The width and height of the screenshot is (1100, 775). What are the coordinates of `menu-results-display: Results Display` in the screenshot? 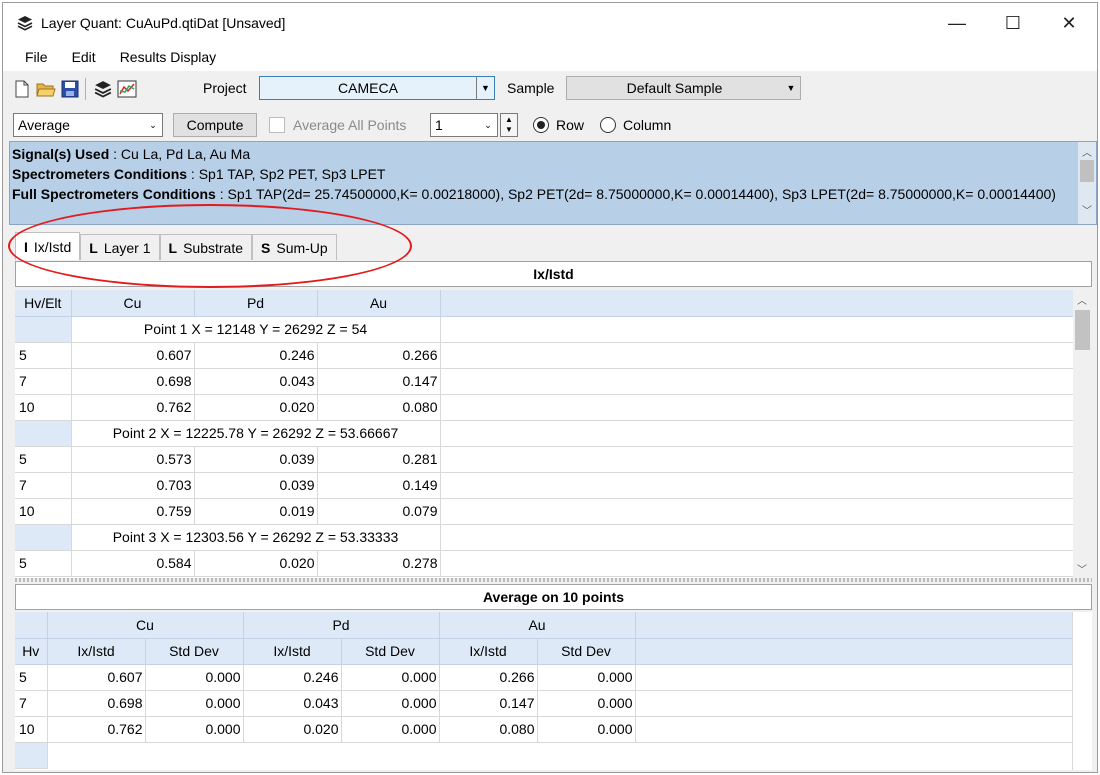 It's located at (168, 57).